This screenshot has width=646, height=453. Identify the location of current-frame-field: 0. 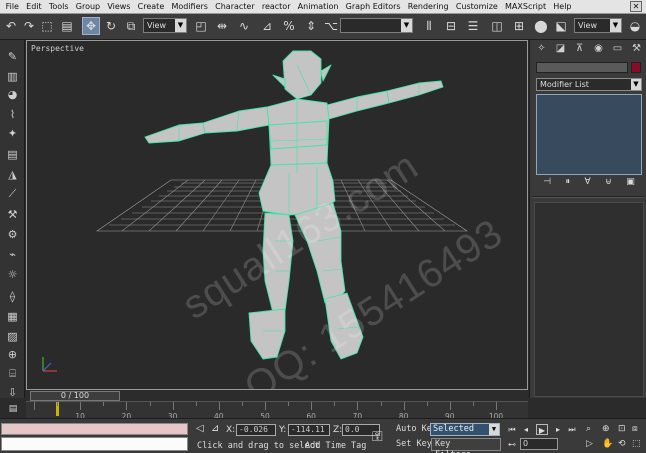
(539, 444).